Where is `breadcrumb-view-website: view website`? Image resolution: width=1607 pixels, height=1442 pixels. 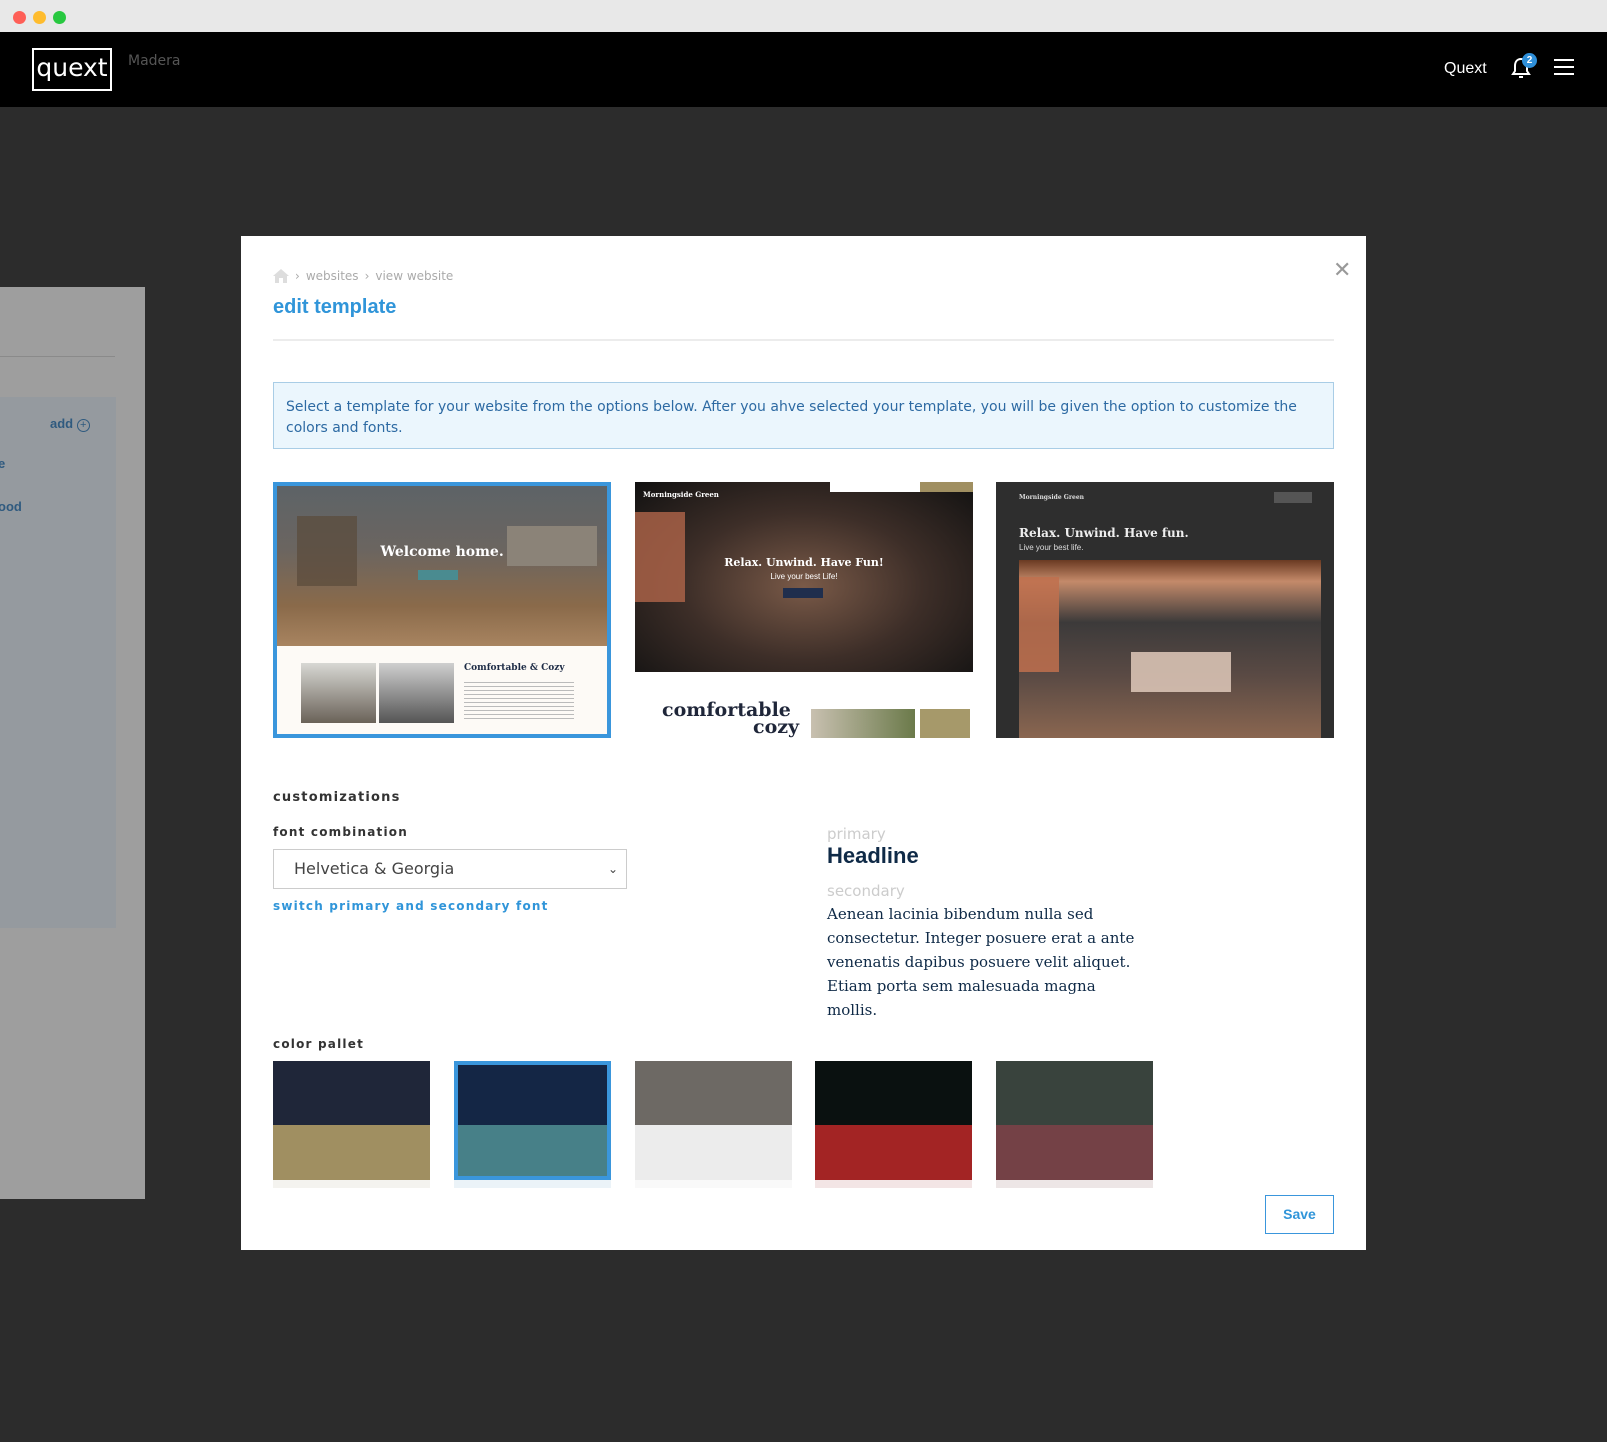 breadcrumb-view-website: view website is located at coordinates (414, 276).